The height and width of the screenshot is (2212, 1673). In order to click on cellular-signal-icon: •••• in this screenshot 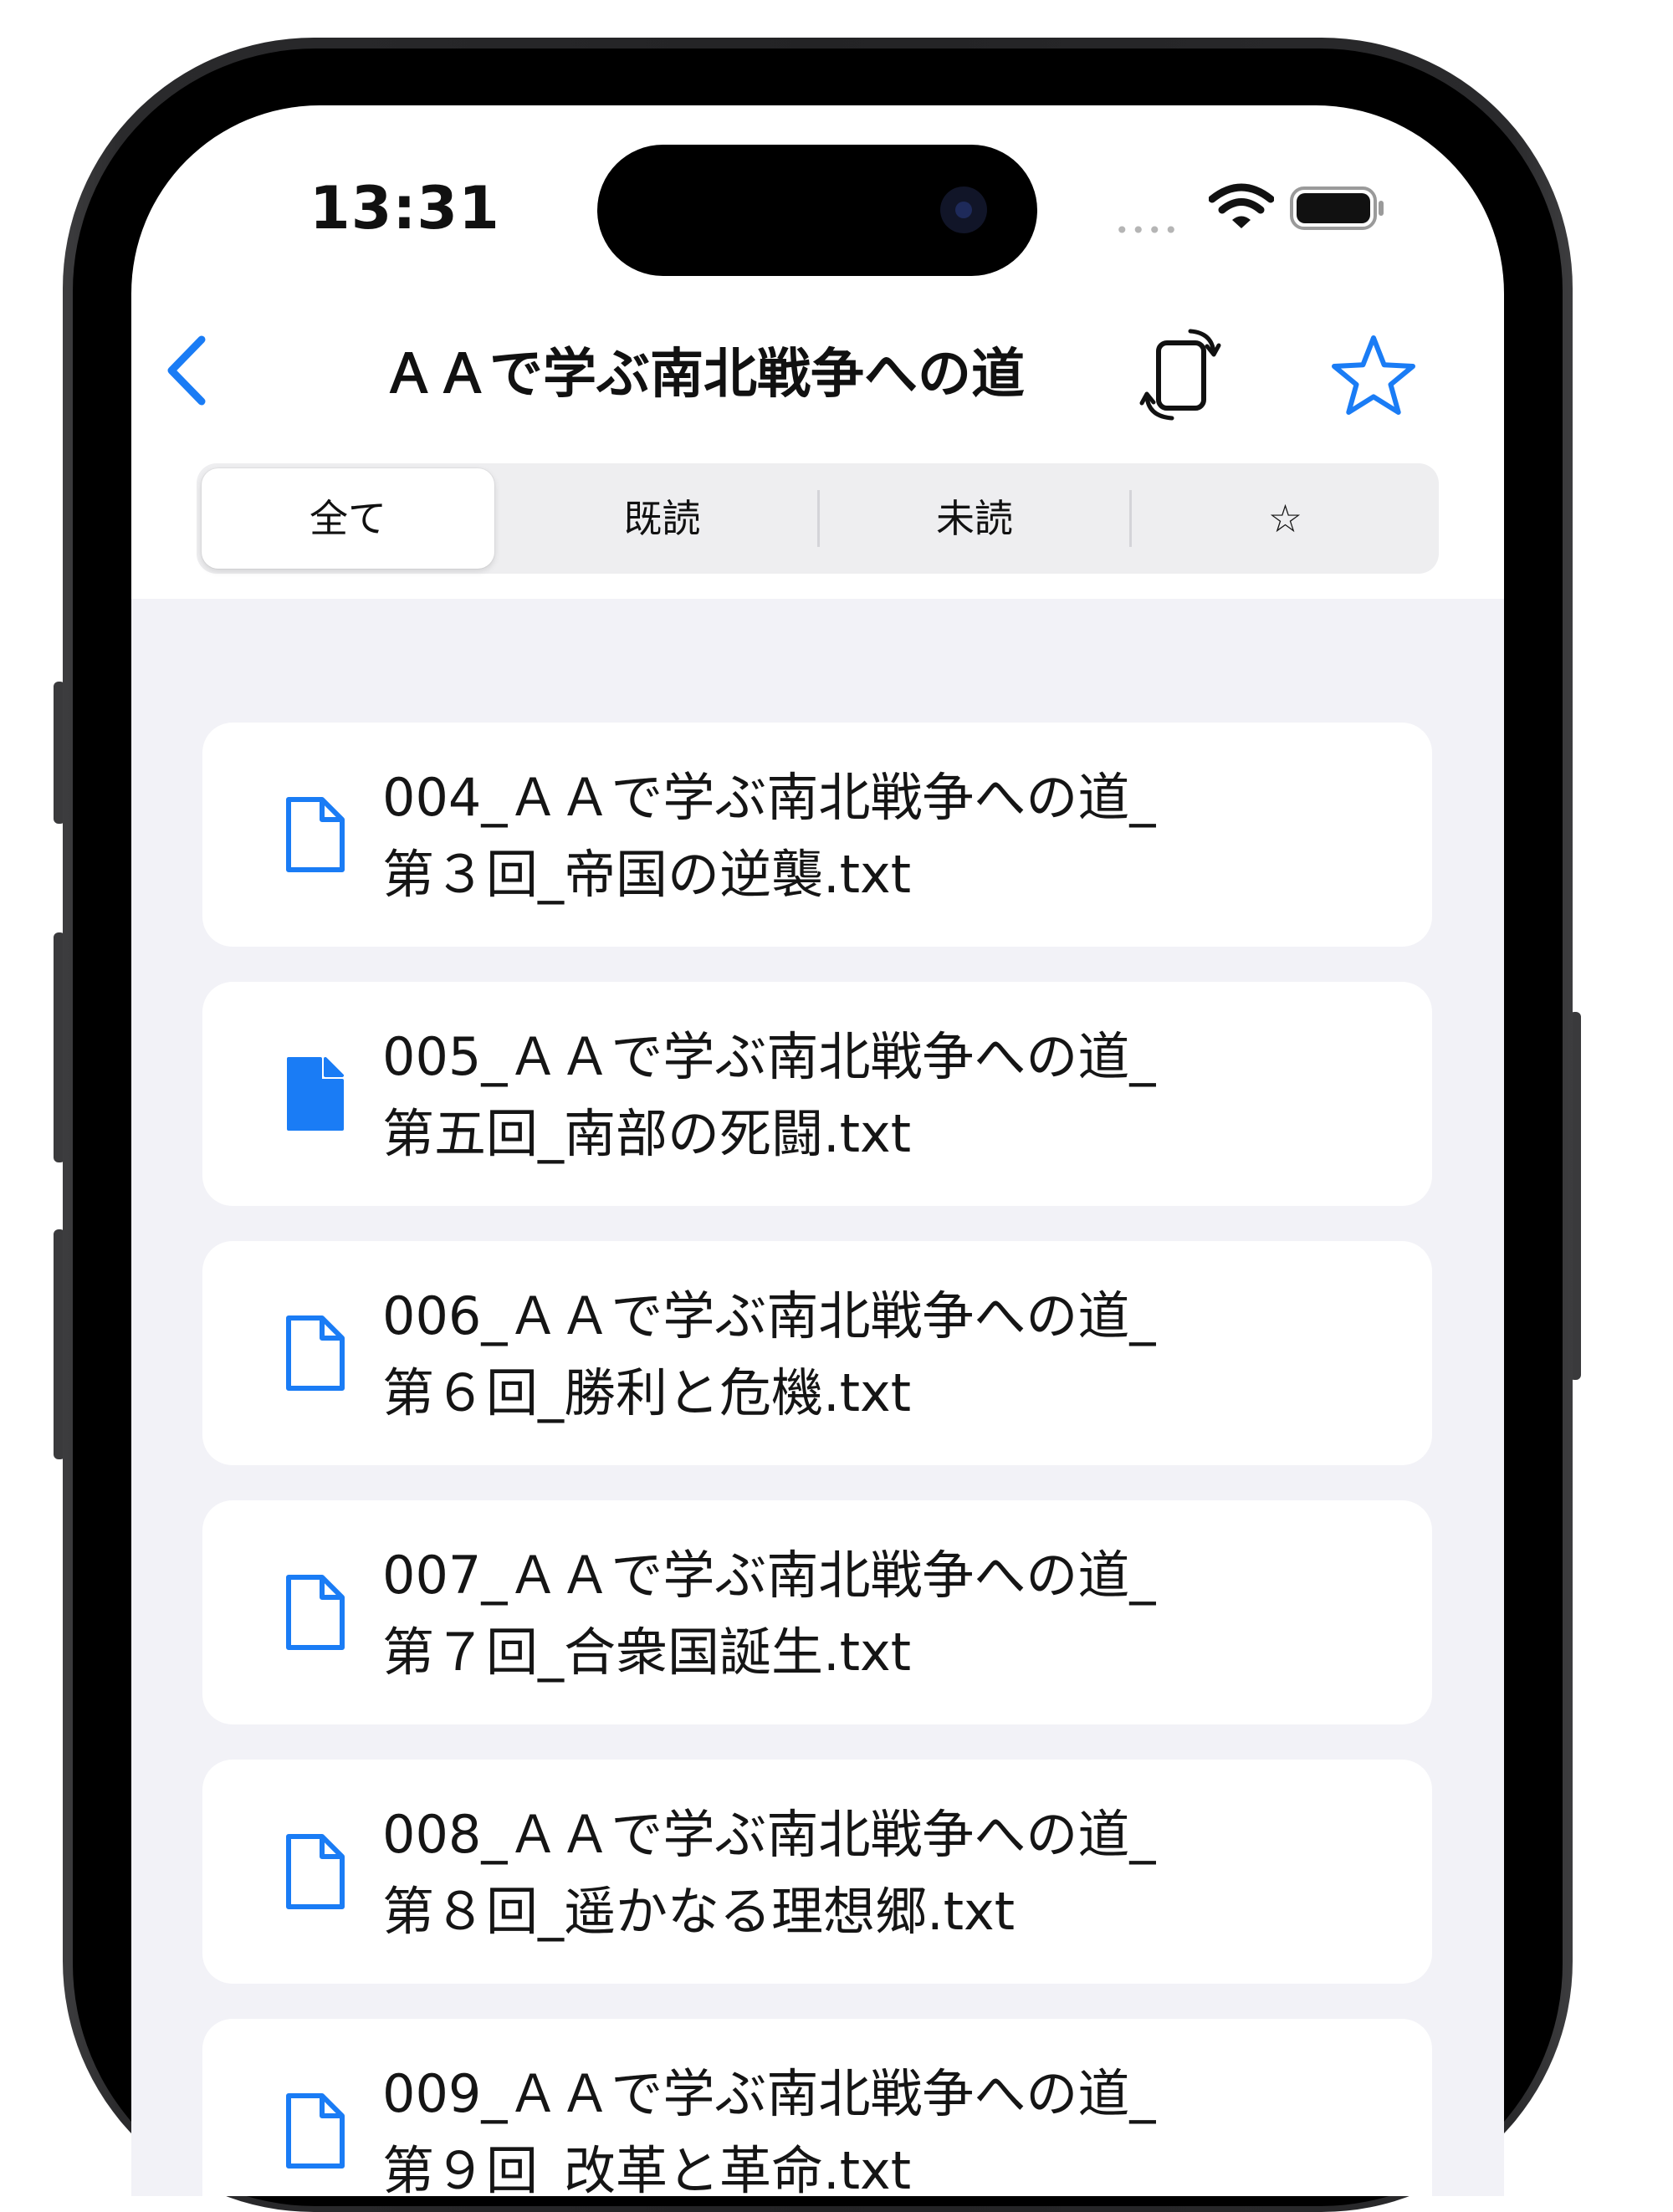, I will do `click(1148, 230)`.